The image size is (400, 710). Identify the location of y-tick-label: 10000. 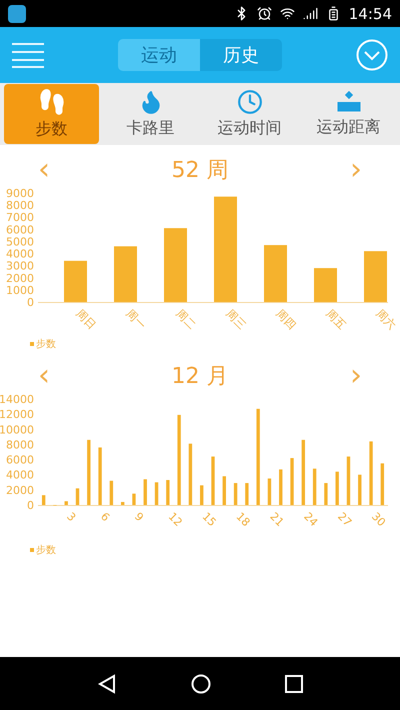
(17, 429).